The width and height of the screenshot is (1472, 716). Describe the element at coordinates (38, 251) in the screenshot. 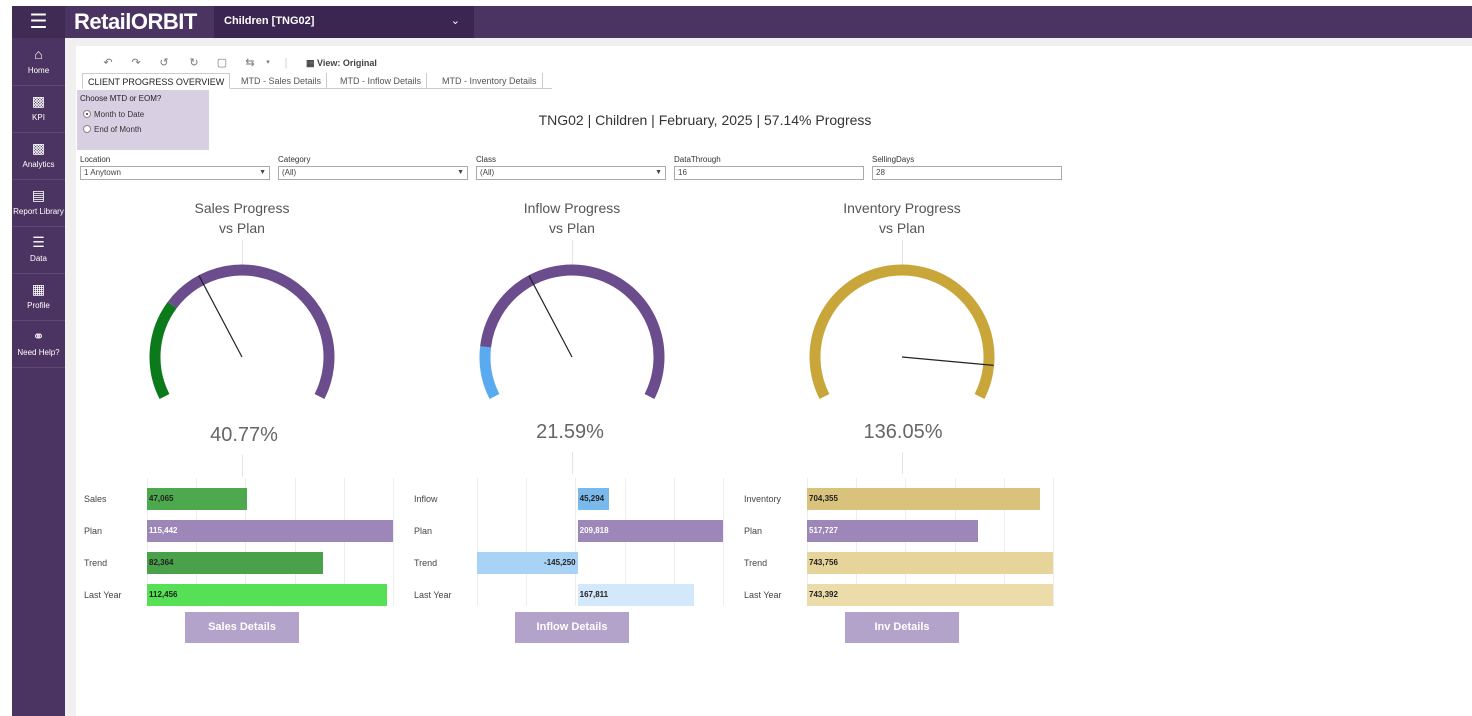

I see `sidebar-item-data: ☰ Data` at that location.